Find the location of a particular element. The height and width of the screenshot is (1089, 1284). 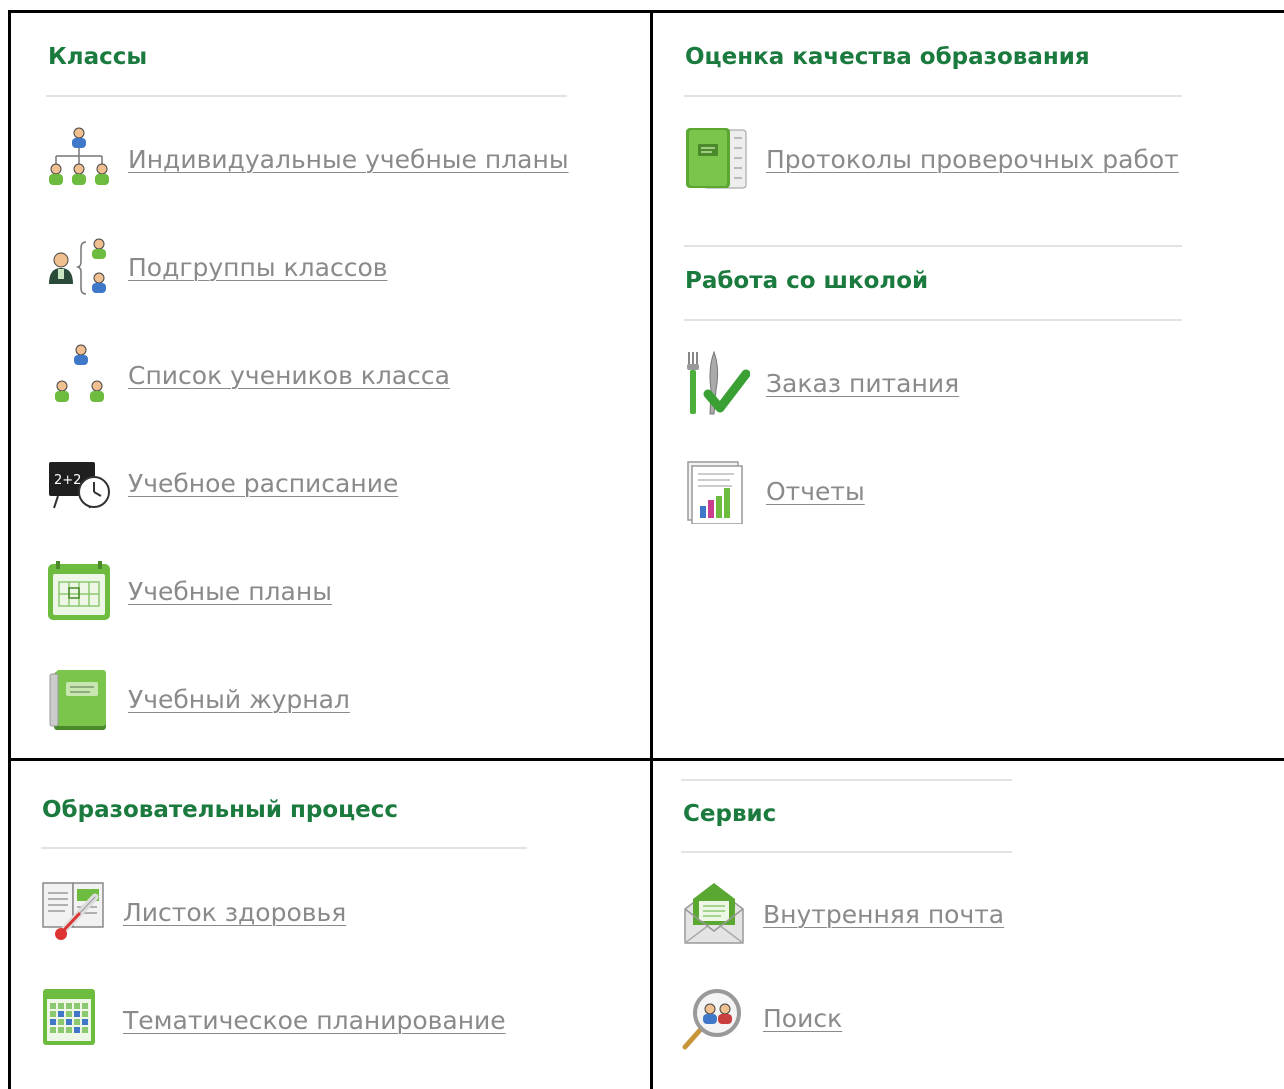

menu-item-label: Листок здоровья is located at coordinates (234, 912).